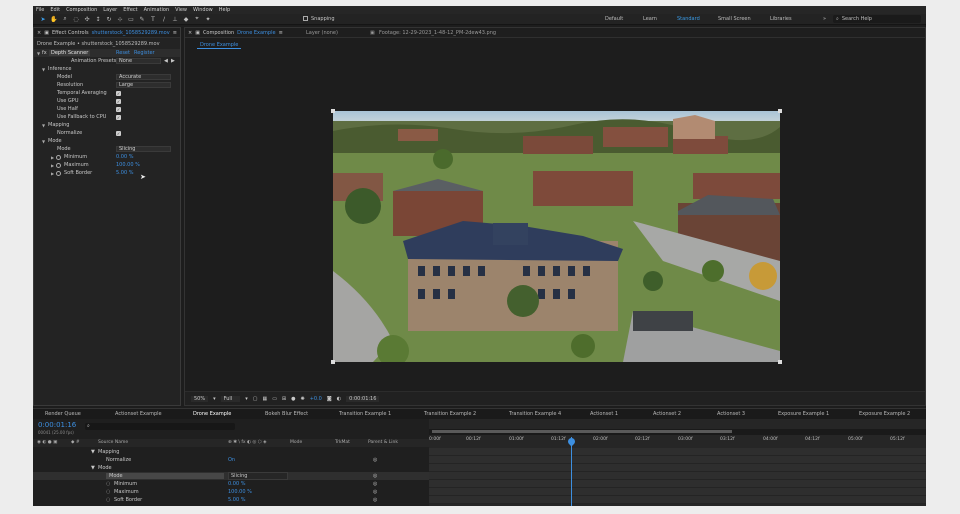 This screenshot has width=960, height=514. What do you see at coordinates (231, 476) in the screenshot?
I see `timeline-row-mode: Mode Slicing ◎` at bounding box center [231, 476].